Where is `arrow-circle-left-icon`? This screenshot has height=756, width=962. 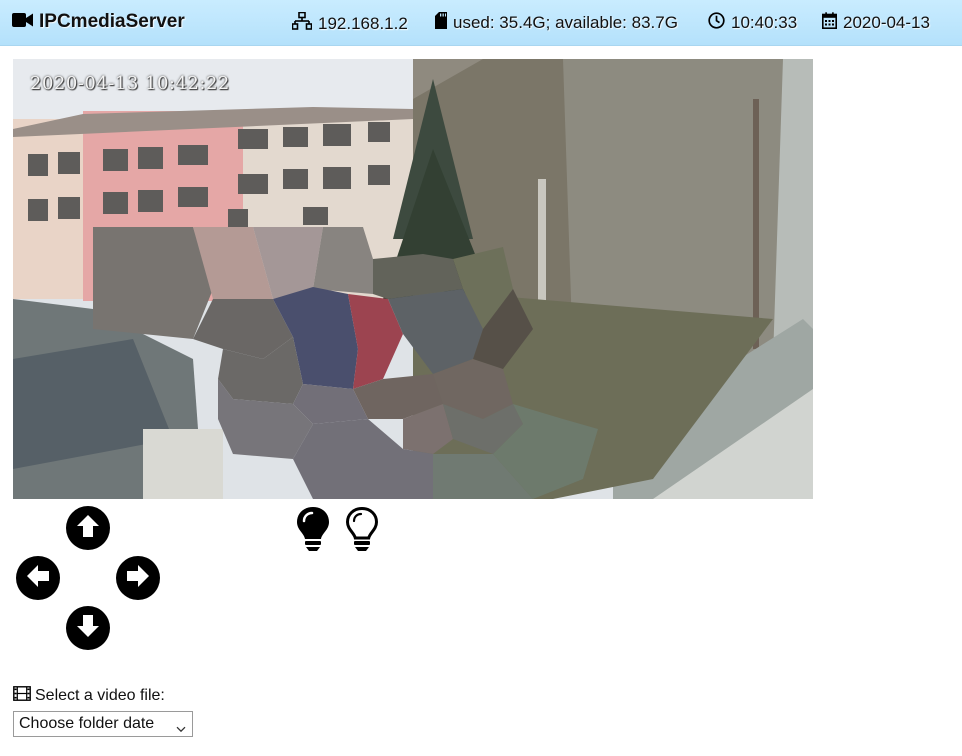
arrow-circle-left-icon is located at coordinates (38, 578).